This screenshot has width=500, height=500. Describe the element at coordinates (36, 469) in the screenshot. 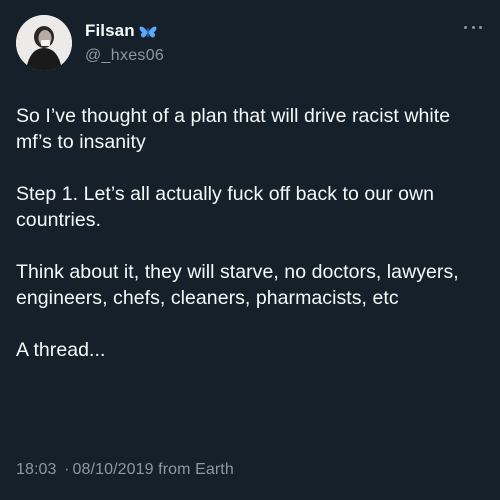

I see `tweet-time: 18:03` at that location.